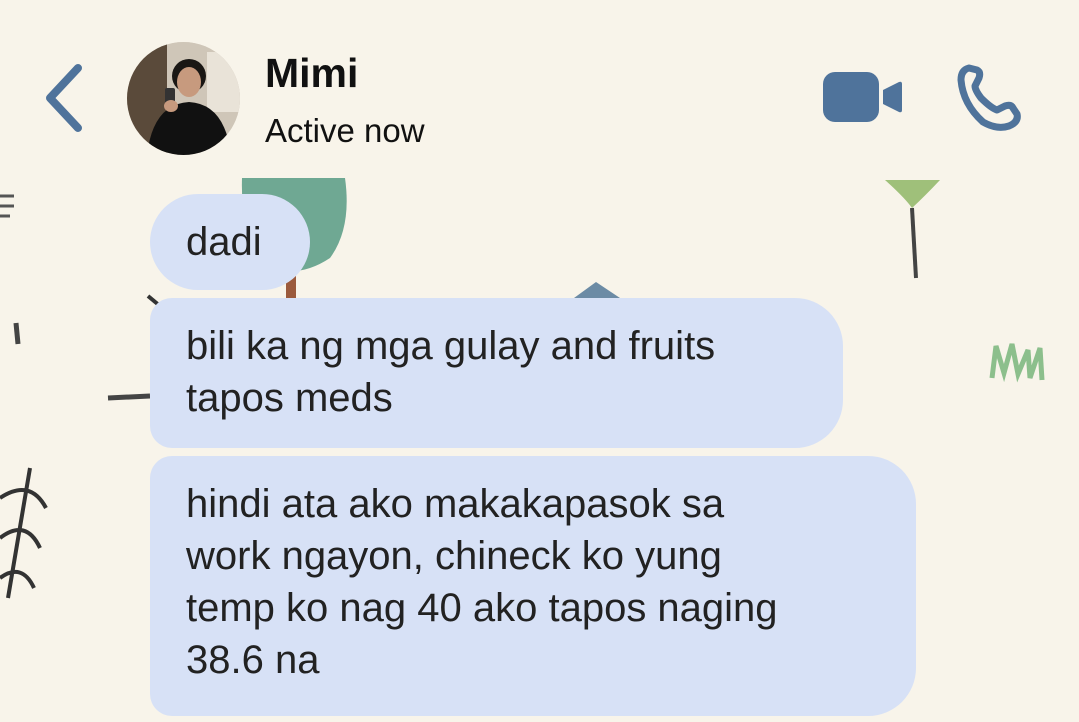 Image resolution: width=1079 pixels, height=722 pixels. What do you see at coordinates (253, 660) in the screenshot?
I see `message-text-line: 38.6 na` at bounding box center [253, 660].